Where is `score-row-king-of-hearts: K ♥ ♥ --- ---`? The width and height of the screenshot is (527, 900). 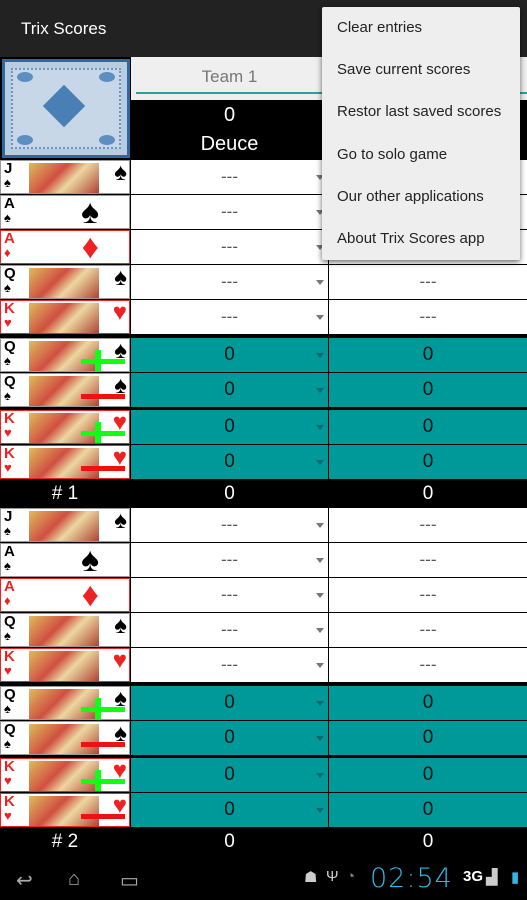 score-row-king-of-hearts: K ♥ ♥ --- --- is located at coordinates (263, 317).